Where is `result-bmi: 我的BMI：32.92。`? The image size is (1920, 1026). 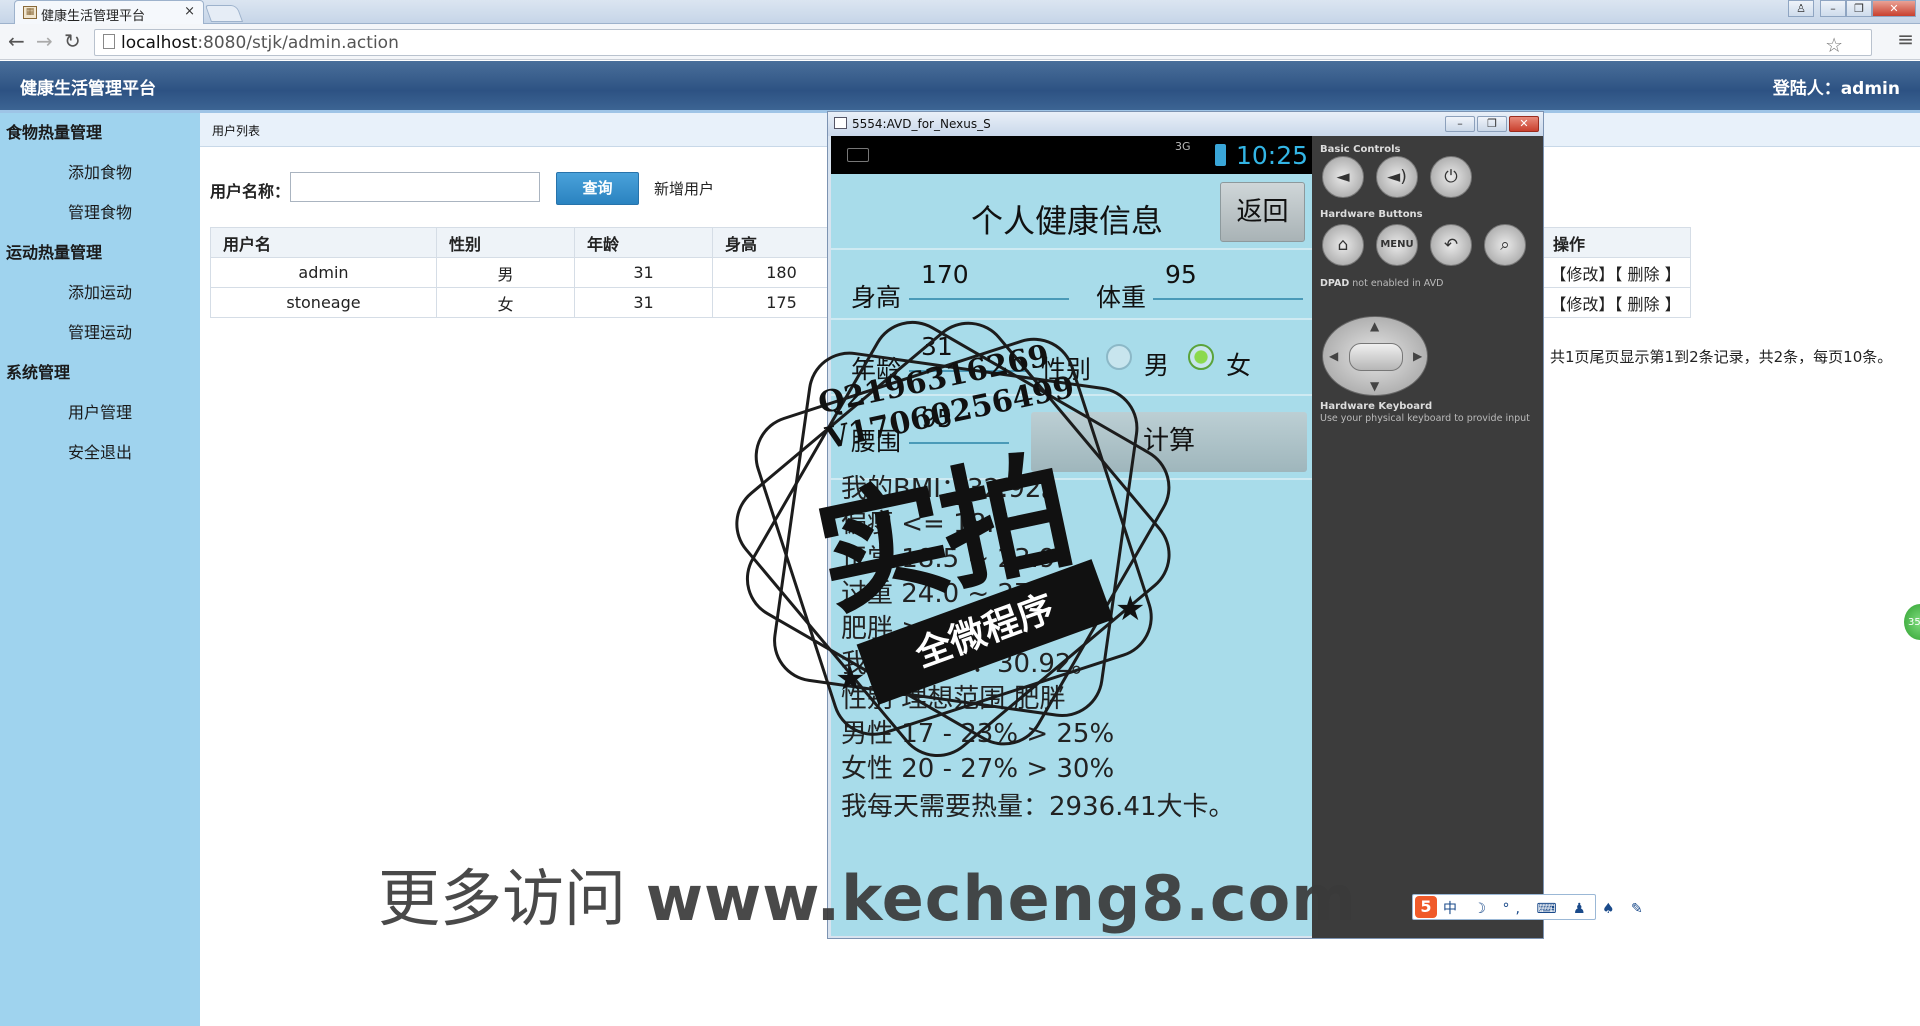
result-bmi: 我的BMI：32.92。 is located at coordinates (954, 489).